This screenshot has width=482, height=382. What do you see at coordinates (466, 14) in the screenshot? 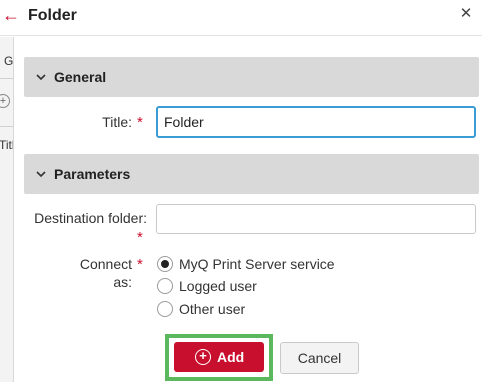
I see `close-icon: ✕` at bounding box center [466, 14].